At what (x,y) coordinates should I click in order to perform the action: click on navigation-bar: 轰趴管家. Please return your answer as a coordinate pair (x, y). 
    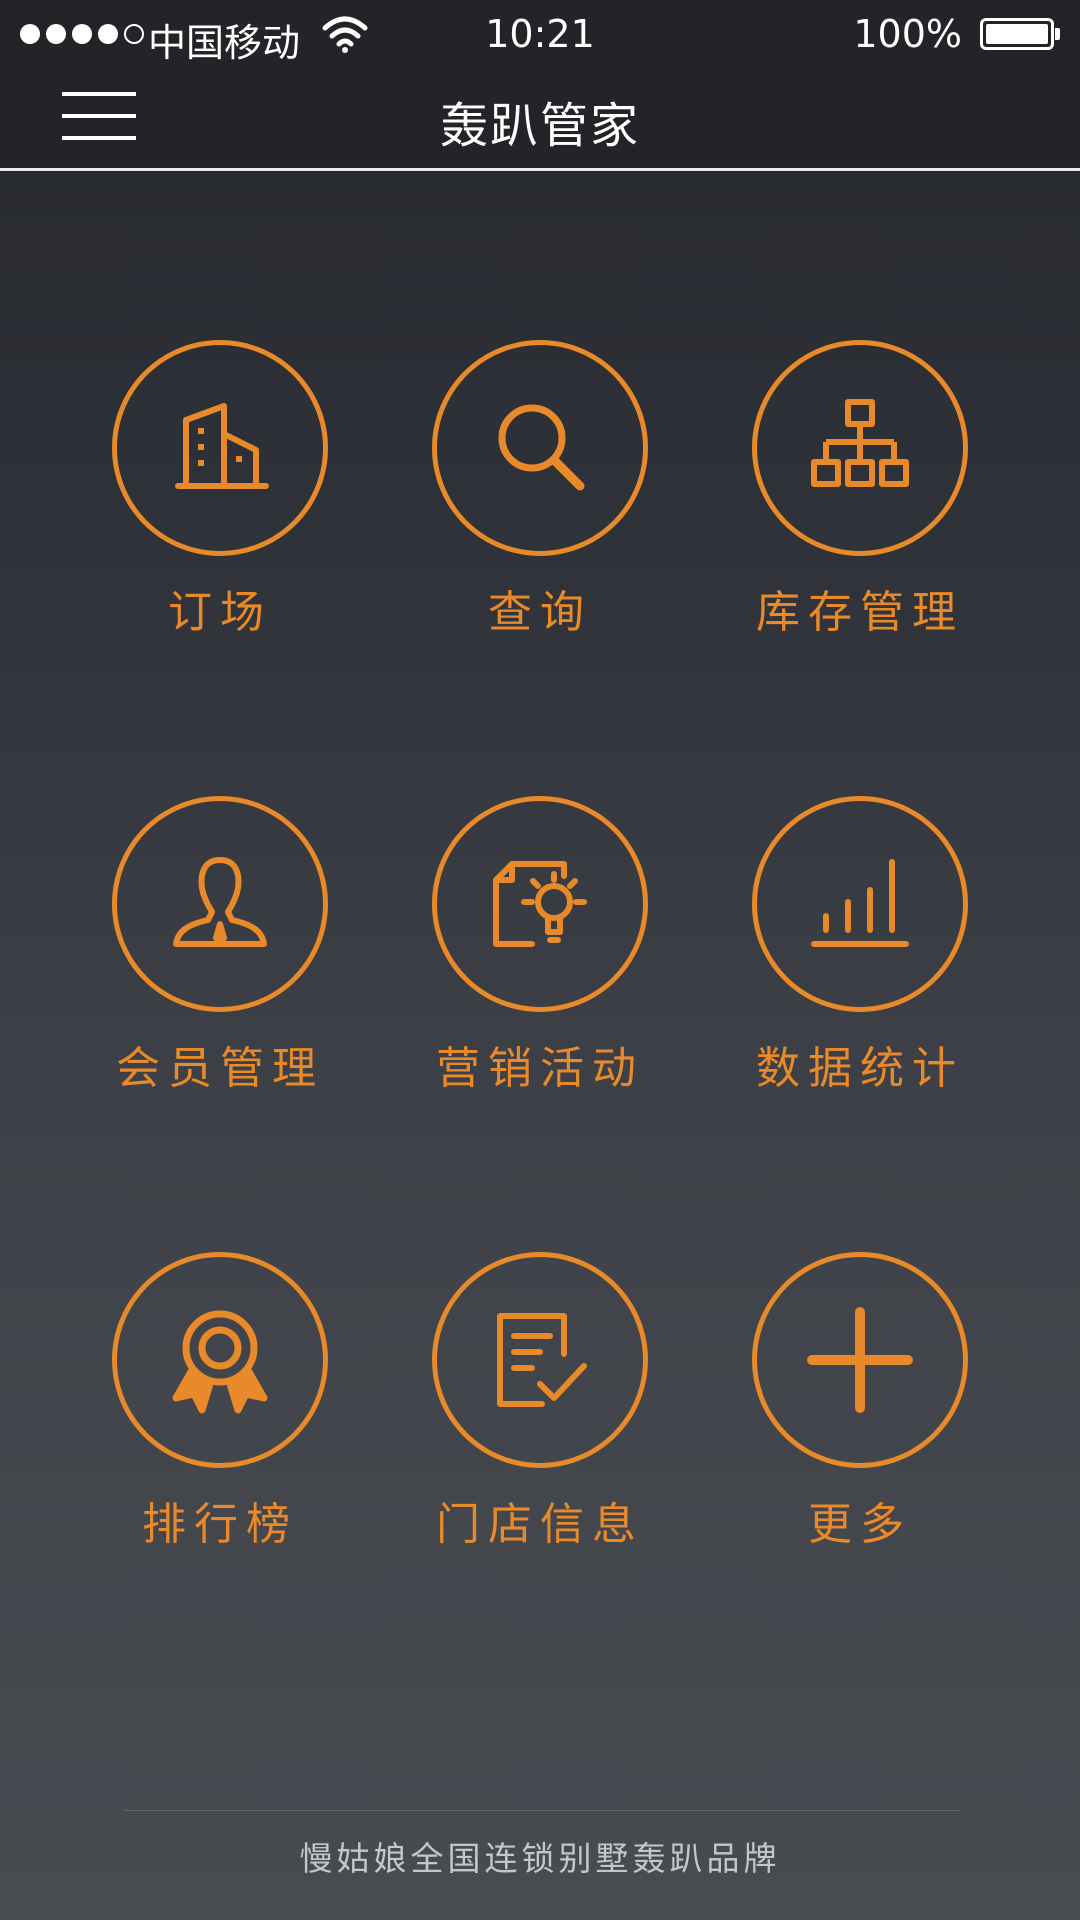
    Looking at the image, I should click on (540, 118).